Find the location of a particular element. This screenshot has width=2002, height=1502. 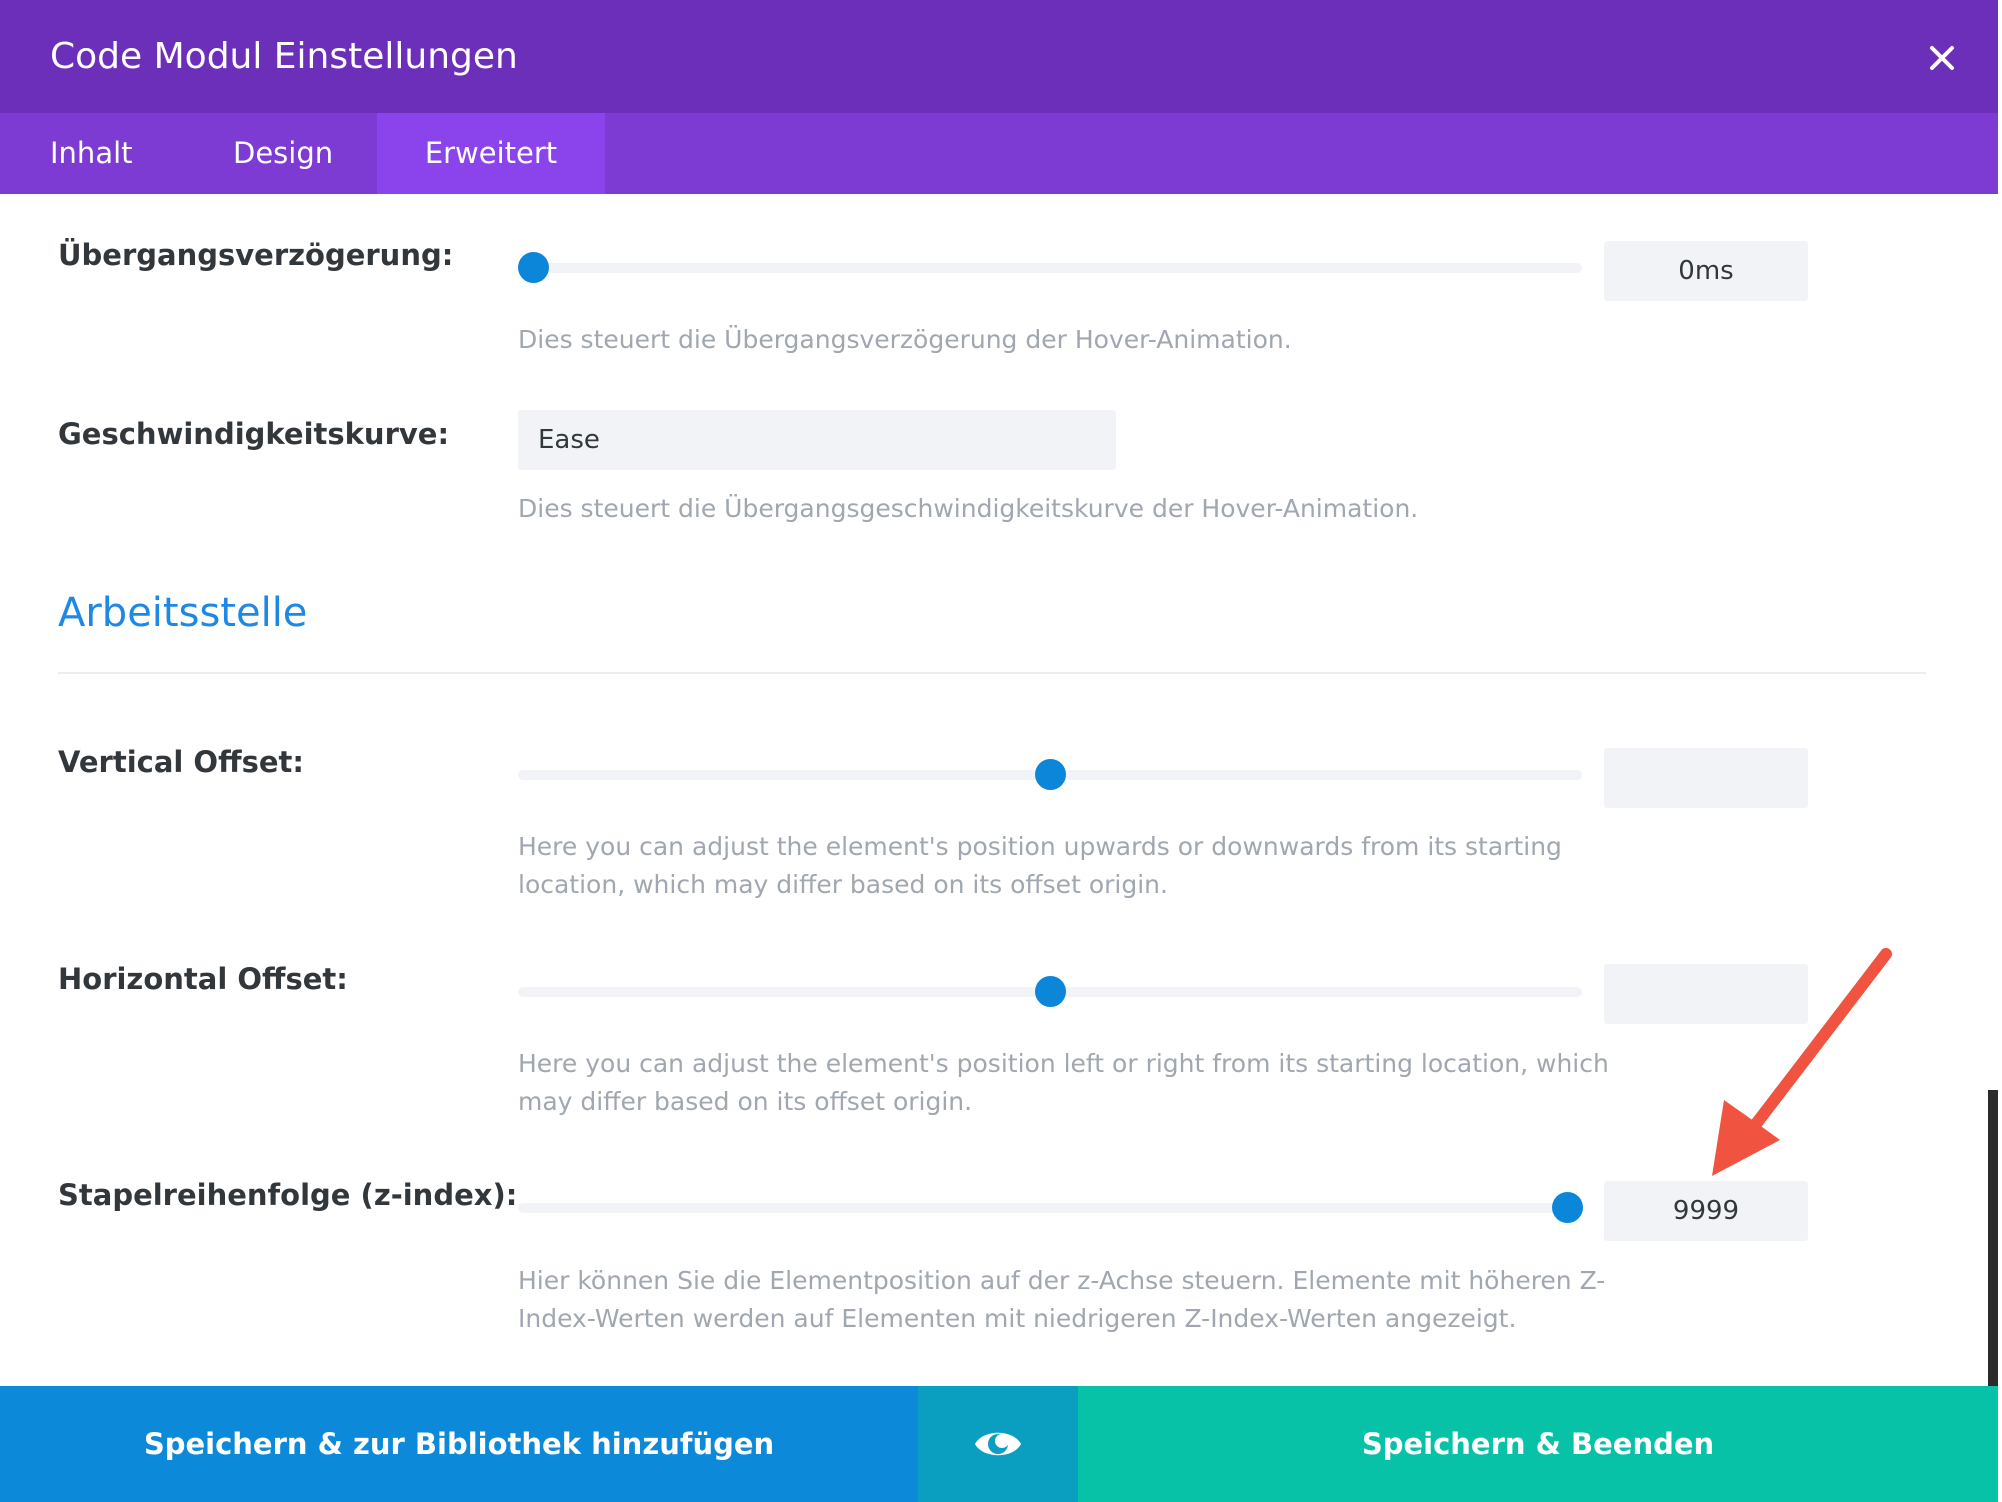

transition-delay-slider-track is located at coordinates (1050, 268).